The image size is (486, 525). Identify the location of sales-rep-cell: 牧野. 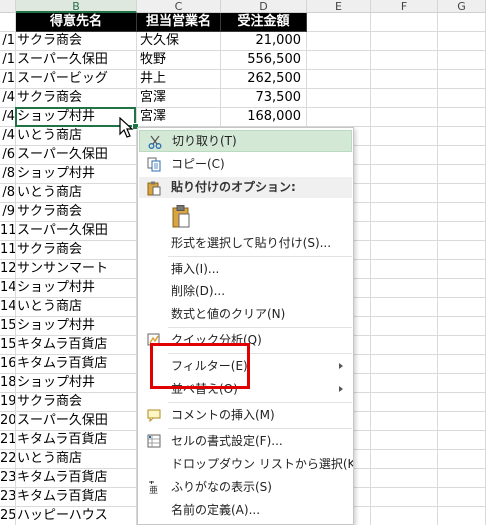
(179, 60).